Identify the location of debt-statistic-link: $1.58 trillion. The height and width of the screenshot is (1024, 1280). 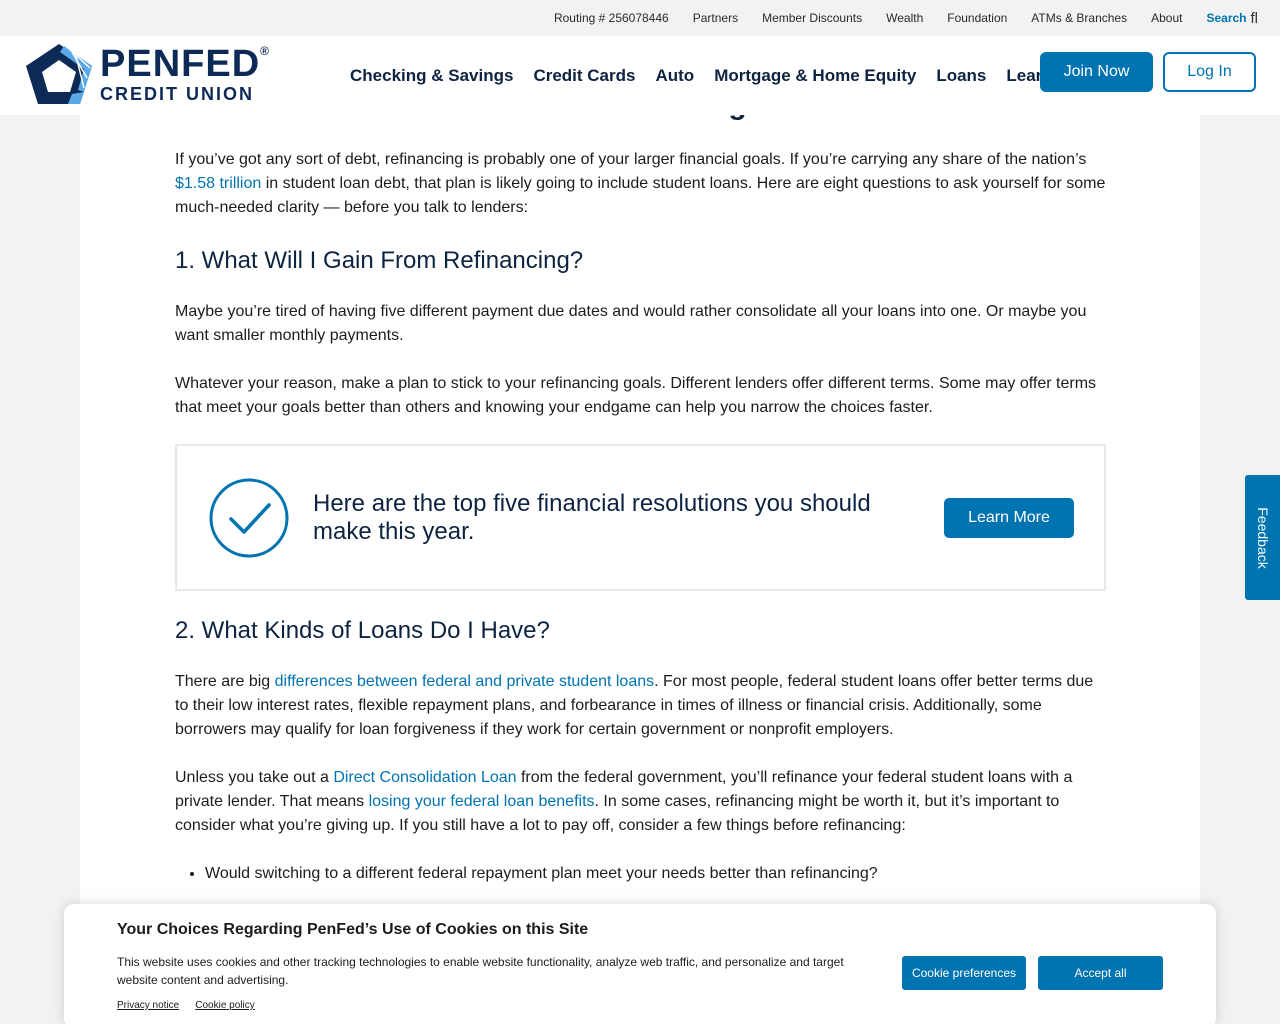
(218, 183).